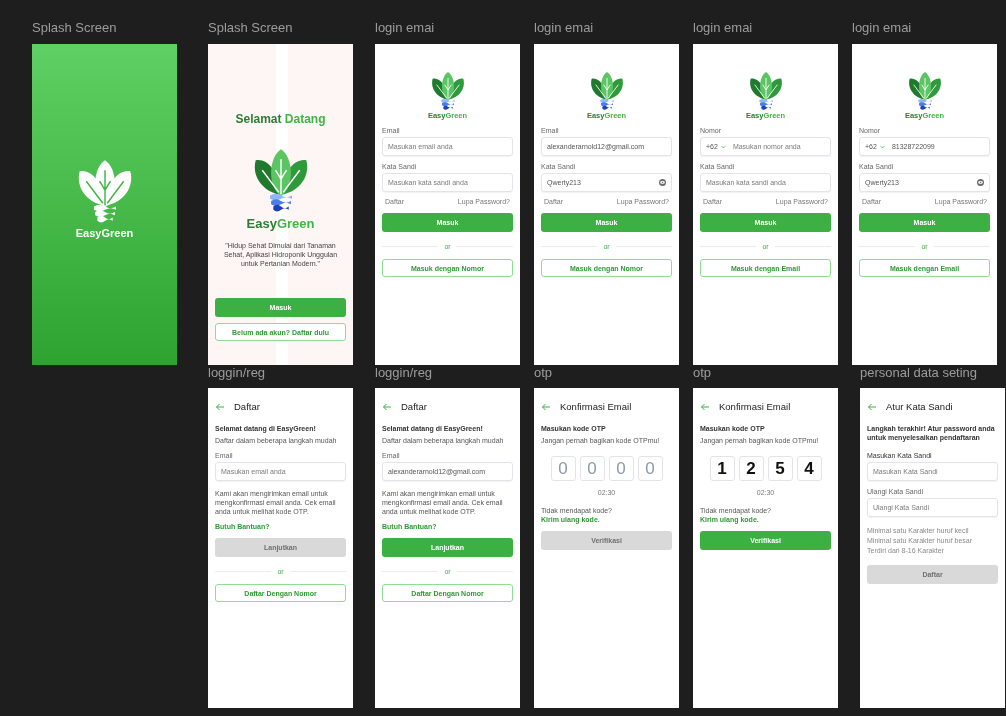 This screenshot has height=716, width=1006. What do you see at coordinates (919, 373) in the screenshot?
I see `frame-label: personal data seting` at bounding box center [919, 373].